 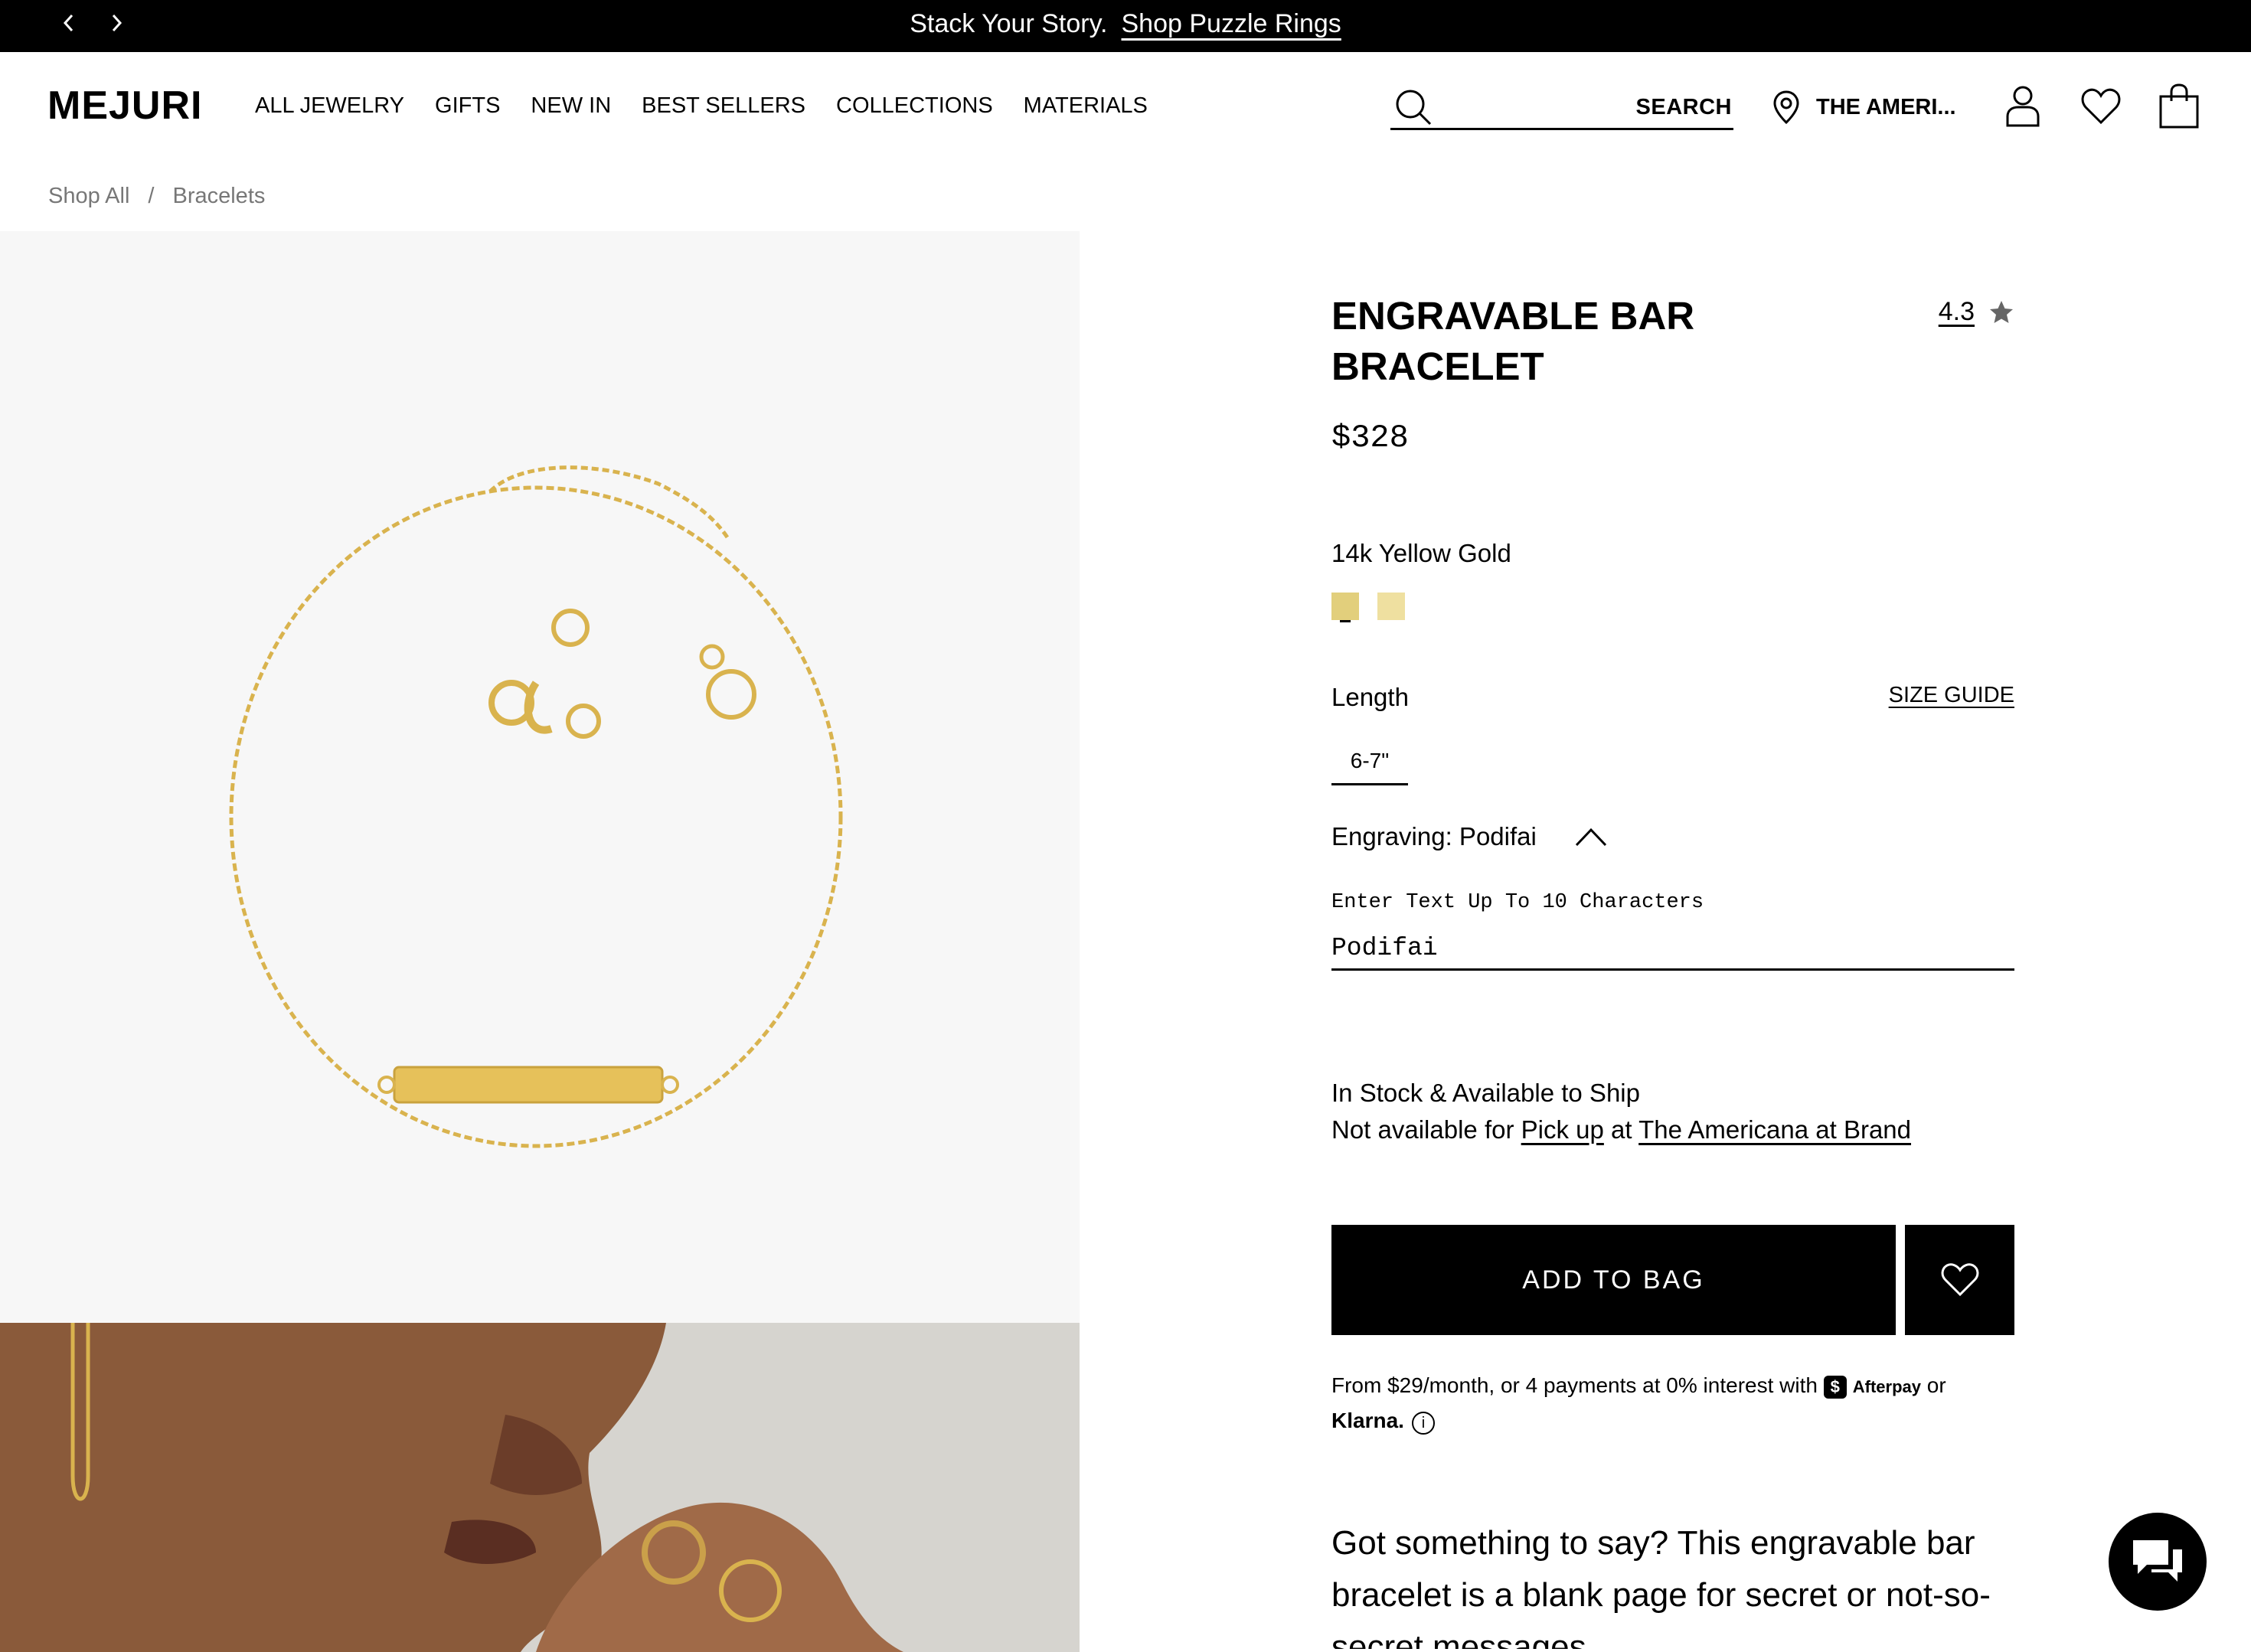 What do you see at coordinates (1622, 1129) in the screenshot?
I see `pickup-at: at` at bounding box center [1622, 1129].